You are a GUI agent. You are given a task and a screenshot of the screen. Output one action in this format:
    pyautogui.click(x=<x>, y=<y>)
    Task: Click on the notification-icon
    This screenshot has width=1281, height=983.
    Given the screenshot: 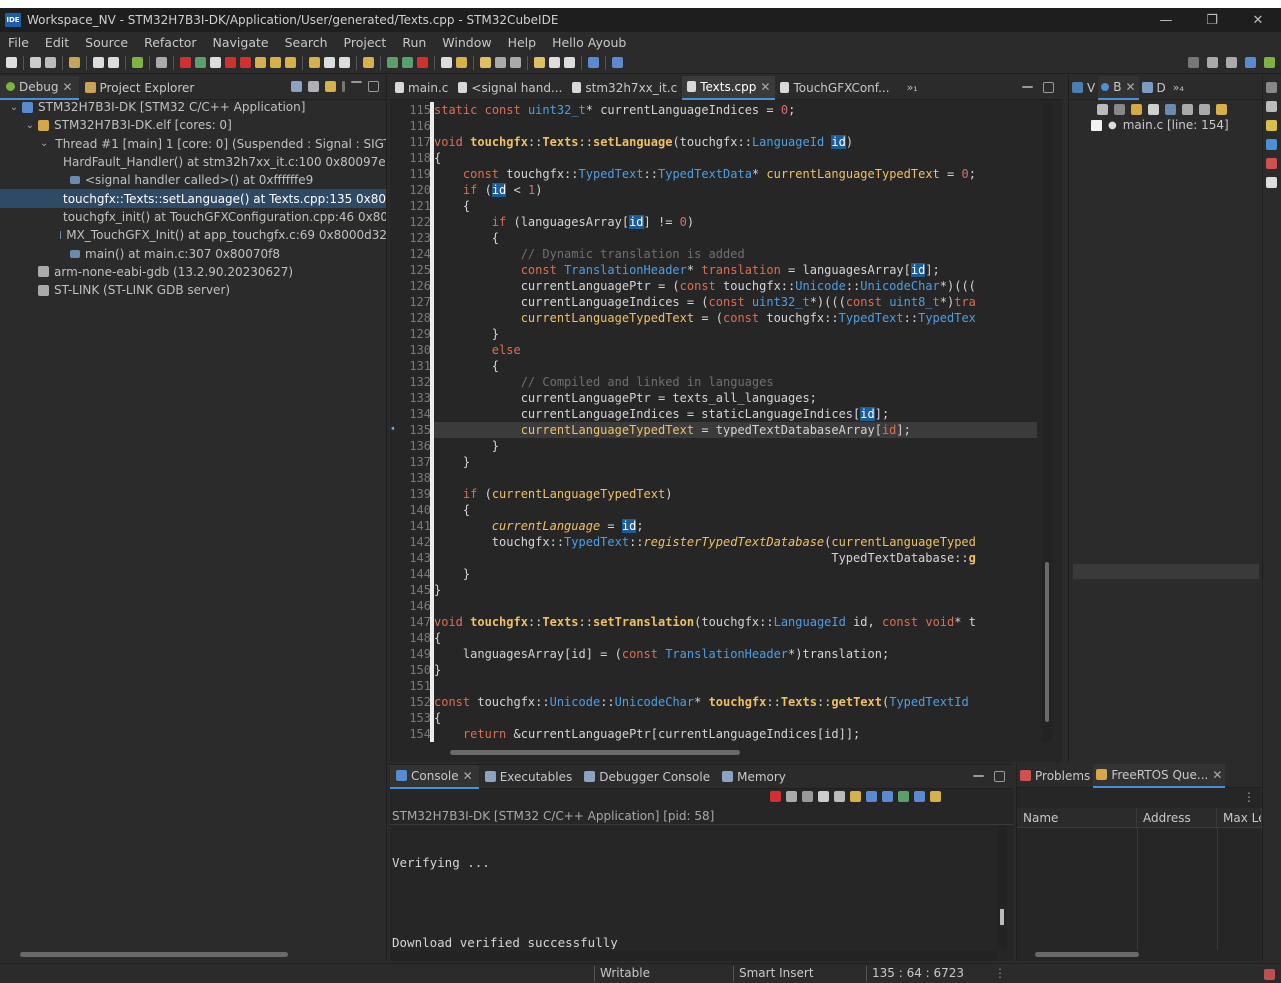 What is the action you would take?
    pyautogui.click(x=1269, y=974)
    